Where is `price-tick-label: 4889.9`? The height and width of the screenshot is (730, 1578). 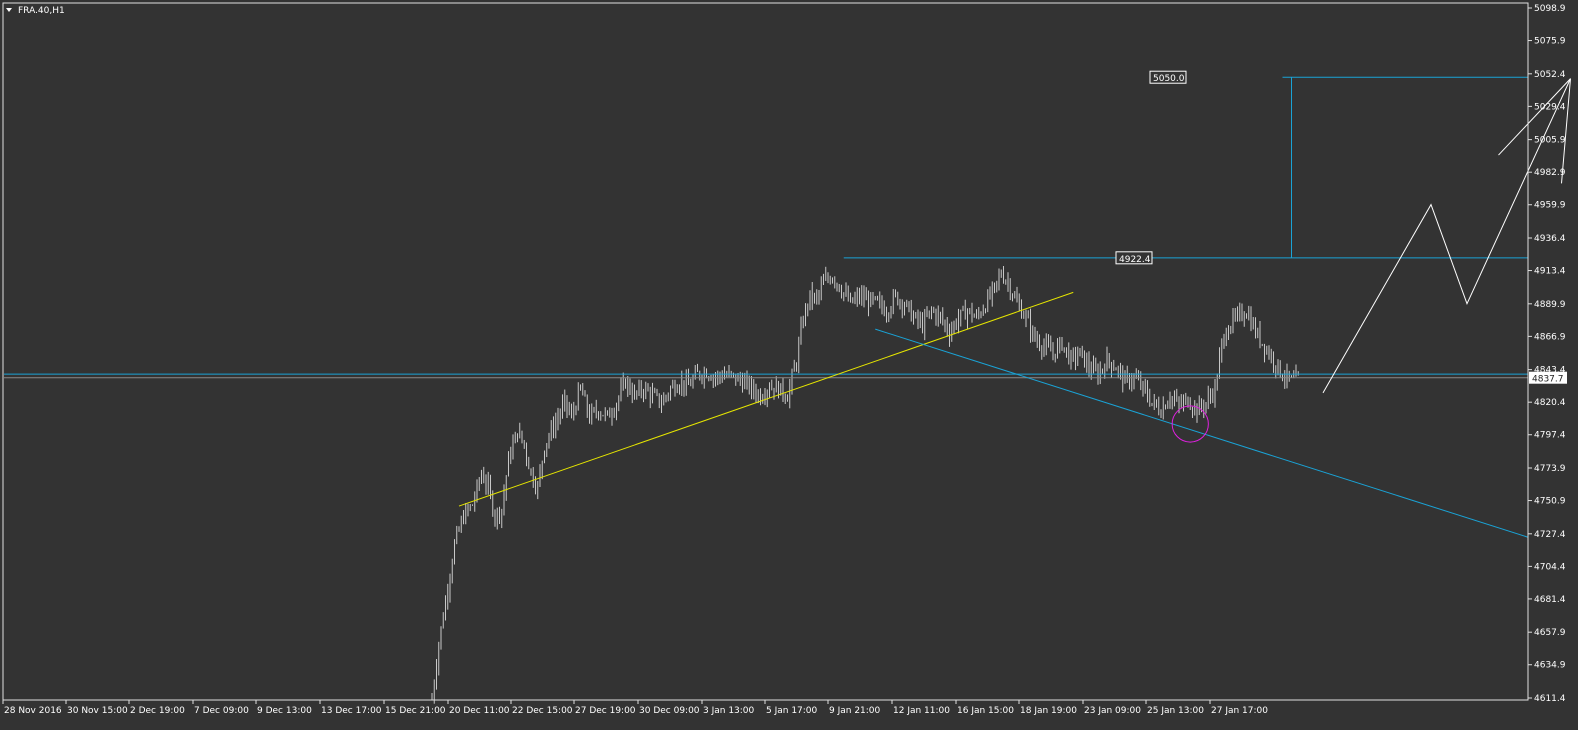
price-tick-label: 4889.9 is located at coordinates (1550, 305).